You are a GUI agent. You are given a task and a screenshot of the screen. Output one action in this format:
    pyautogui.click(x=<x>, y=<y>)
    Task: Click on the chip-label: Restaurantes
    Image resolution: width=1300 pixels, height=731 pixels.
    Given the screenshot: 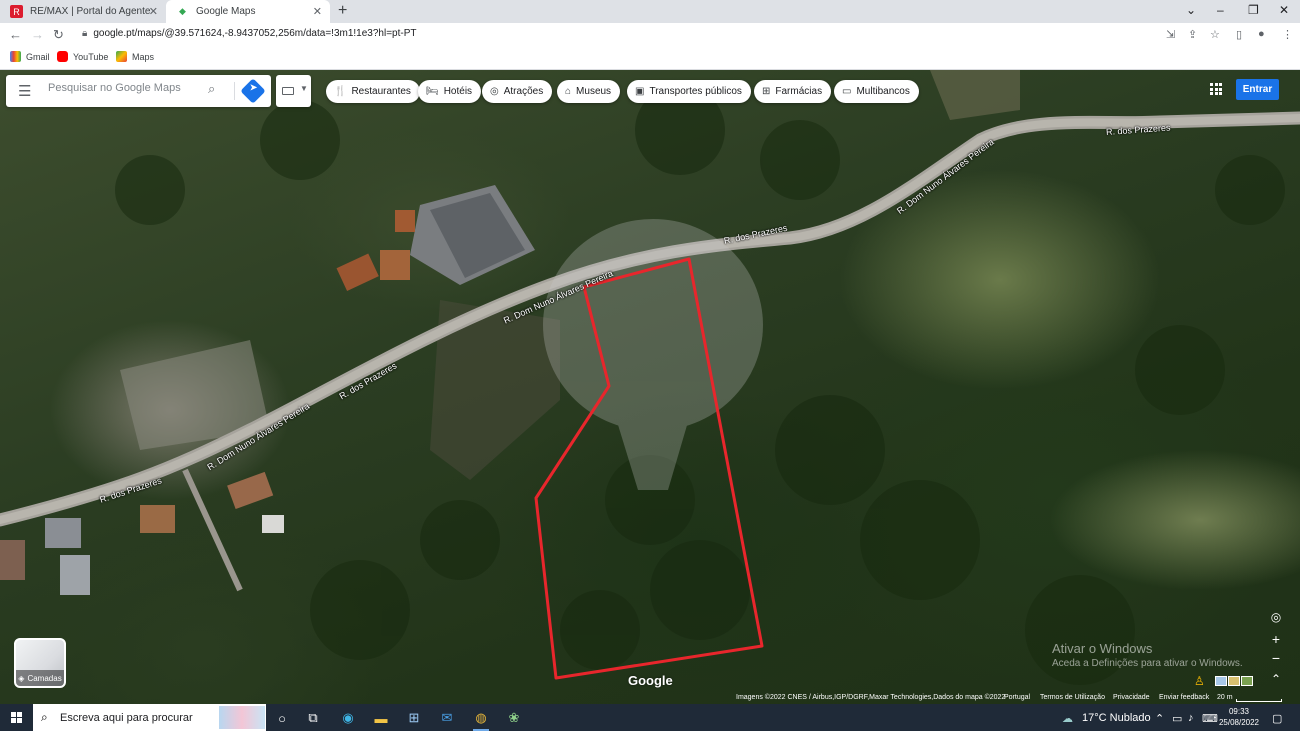 What is the action you would take?
    pyautogui.click(x=381, y=91)
    